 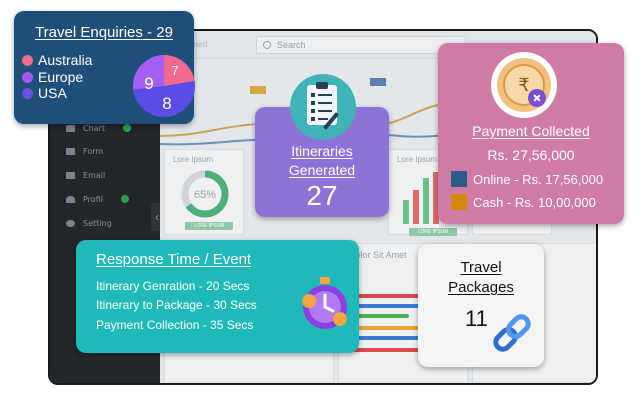 What do you see at coordinates (322, 161) in the screenshot?
I see `itineraries-title: Itineraries Generated` at bounding box center [322, 161].